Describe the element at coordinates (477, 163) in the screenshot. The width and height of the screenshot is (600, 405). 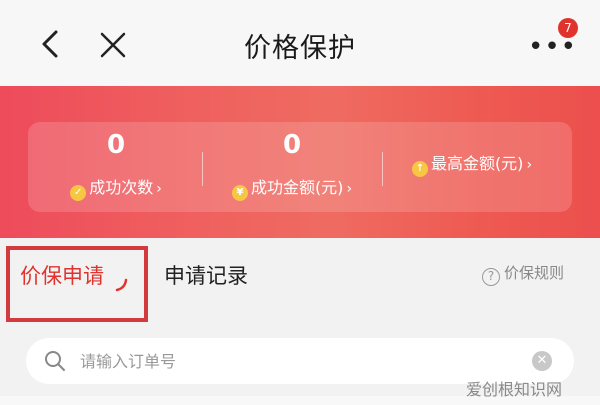
I see `max-amount-text: 最高金额(元)` at that location.